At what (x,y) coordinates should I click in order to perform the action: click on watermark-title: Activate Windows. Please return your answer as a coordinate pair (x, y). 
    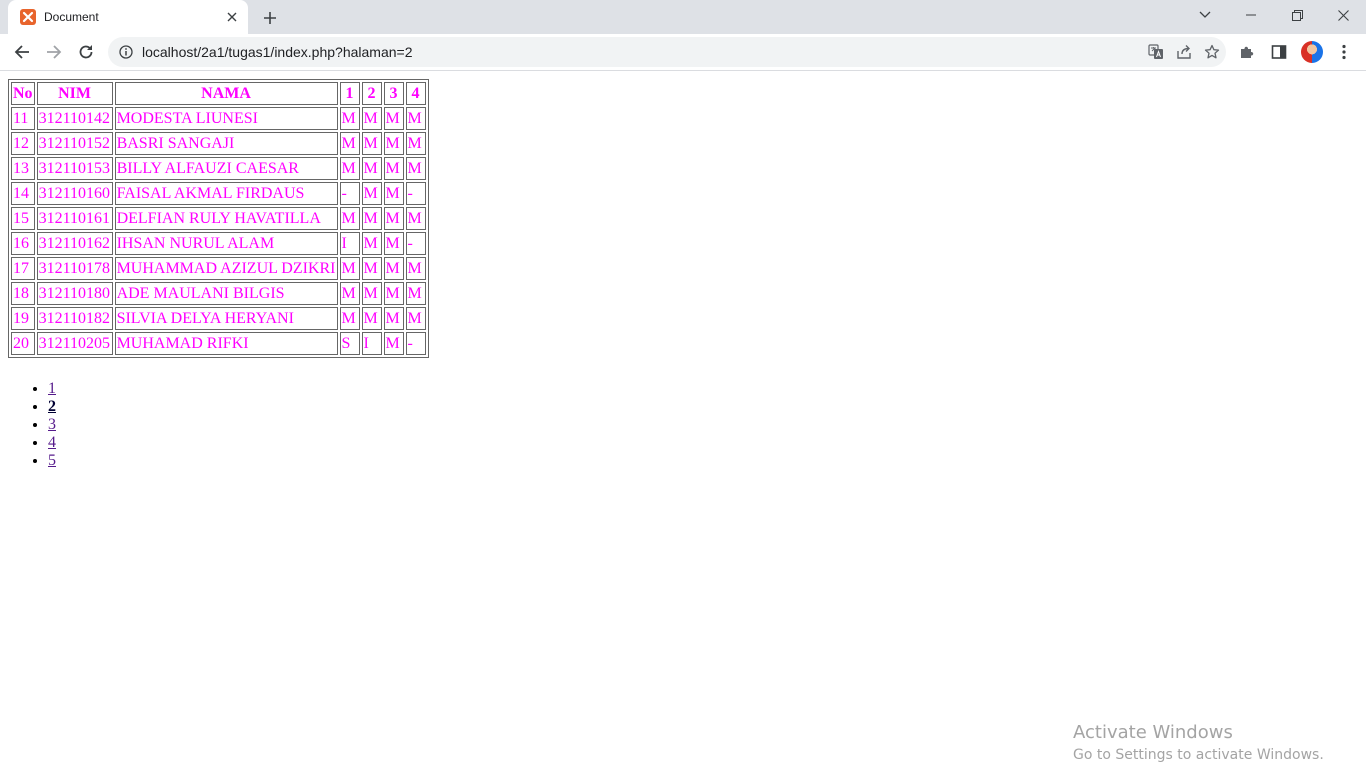
    Looking at the image, I should click on (1153, 732).